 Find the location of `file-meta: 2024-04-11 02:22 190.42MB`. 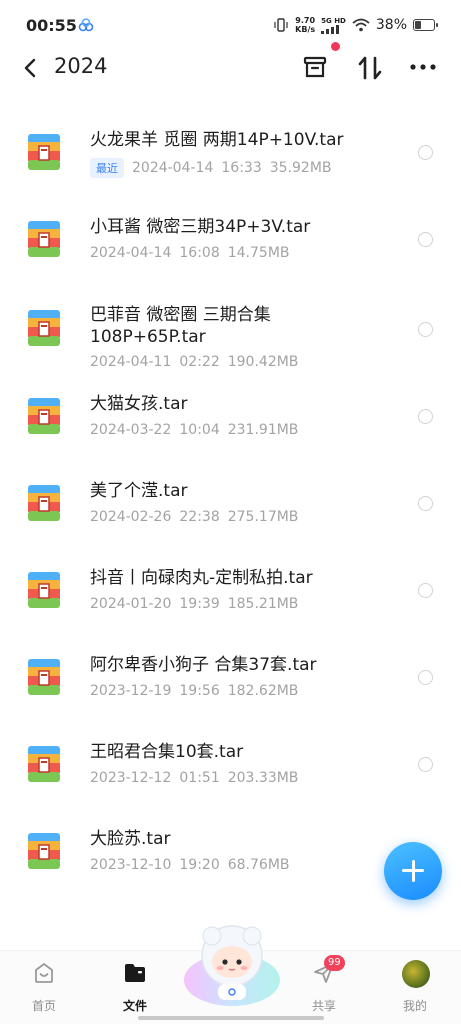

file-meta: 2024-04-11 02:22 190.42MB is located at coordinates (194, 362).